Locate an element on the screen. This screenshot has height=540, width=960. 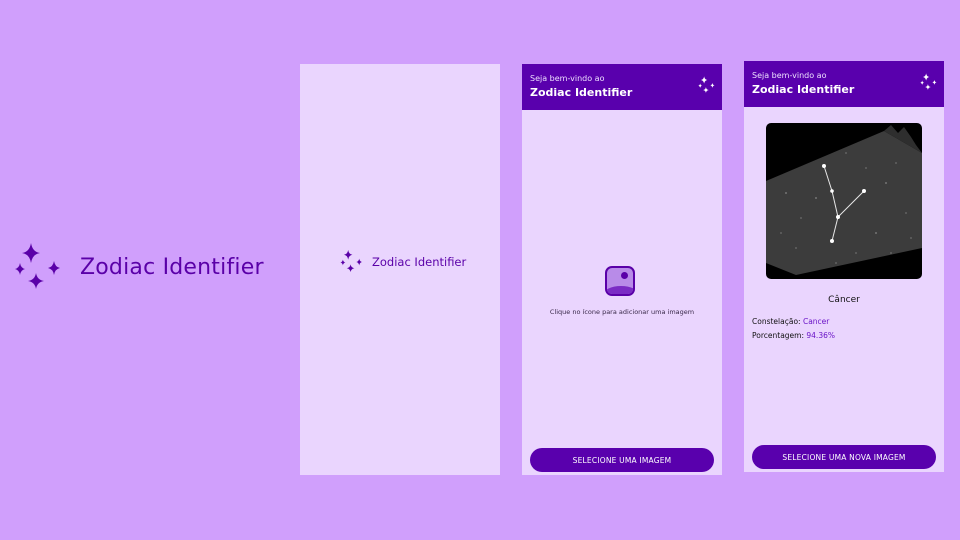
percentage-row: Porcentagem: 94.36% is located at coordinates (793, 335).